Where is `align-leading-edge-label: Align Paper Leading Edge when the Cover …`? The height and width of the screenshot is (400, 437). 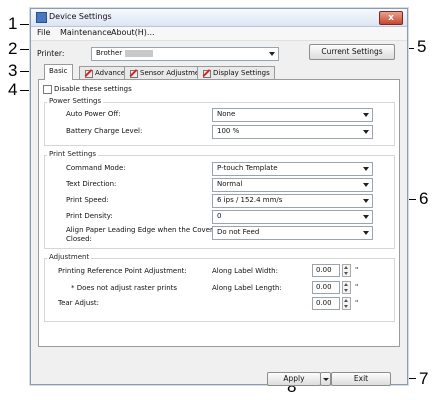 align-leading-edge-label: Align Paper Leading Edge when the Cover … is located at coordinates (143, 230).